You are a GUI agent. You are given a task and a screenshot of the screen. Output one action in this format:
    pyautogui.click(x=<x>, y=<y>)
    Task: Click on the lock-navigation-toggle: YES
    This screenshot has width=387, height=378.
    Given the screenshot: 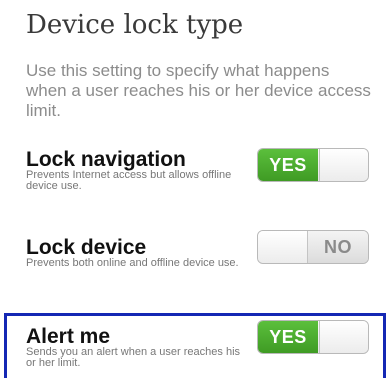 What is the action you would take?
    pyautogui.click(x=313, y=165)
    